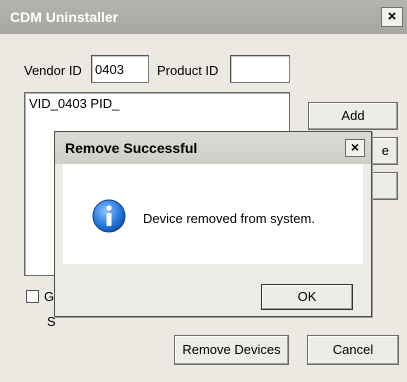 Image resolution: width=407 pixels, height=382 pixels. I want to click on add-button-label: Add, so click(353, 115).